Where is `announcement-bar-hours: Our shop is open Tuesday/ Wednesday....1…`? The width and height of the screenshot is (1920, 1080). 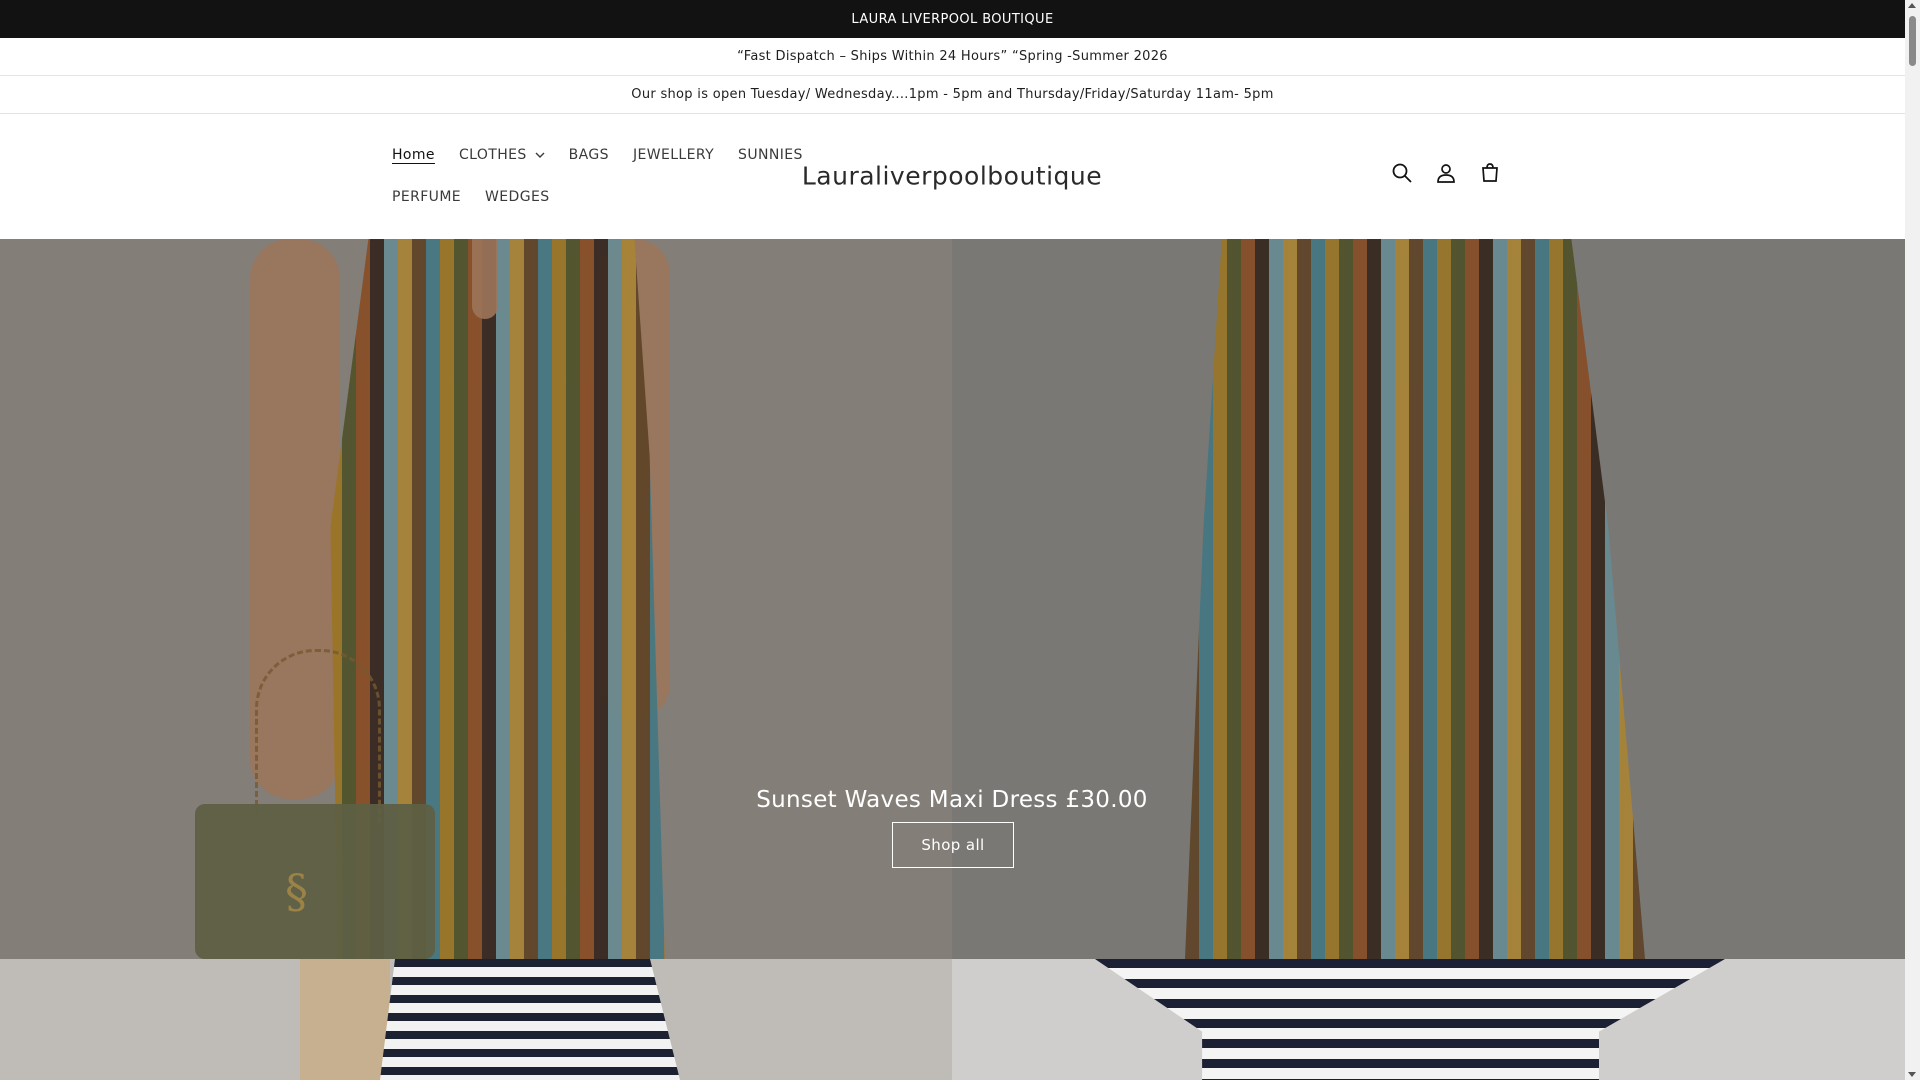 announcement-bar-hours: Our shop is open Tuesday/ Wednesday....1… is located at coordinates (952, 95).